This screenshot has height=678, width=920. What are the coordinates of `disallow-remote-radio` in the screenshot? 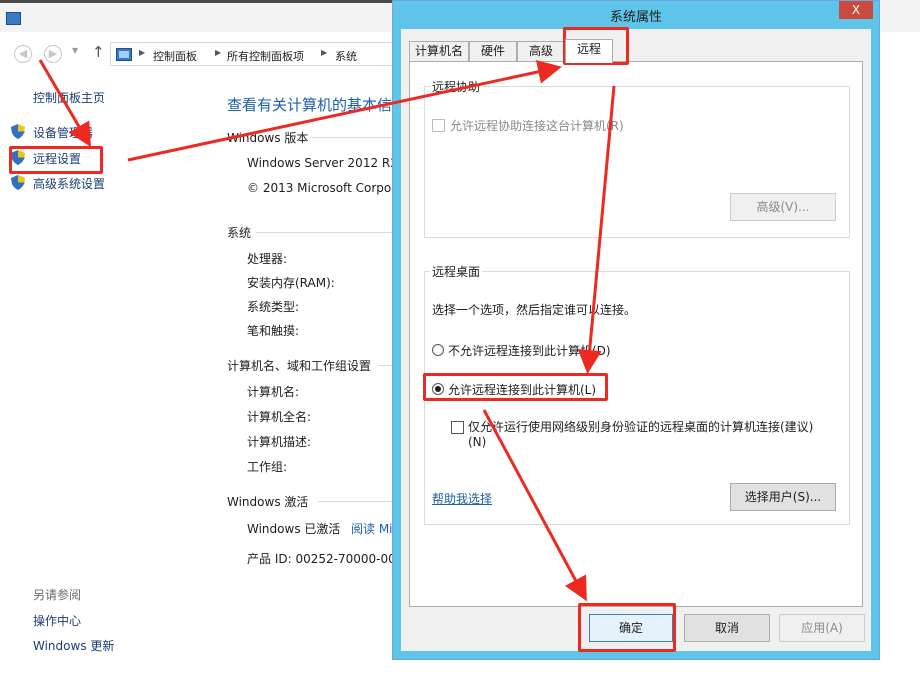 It's located at (438, 350).